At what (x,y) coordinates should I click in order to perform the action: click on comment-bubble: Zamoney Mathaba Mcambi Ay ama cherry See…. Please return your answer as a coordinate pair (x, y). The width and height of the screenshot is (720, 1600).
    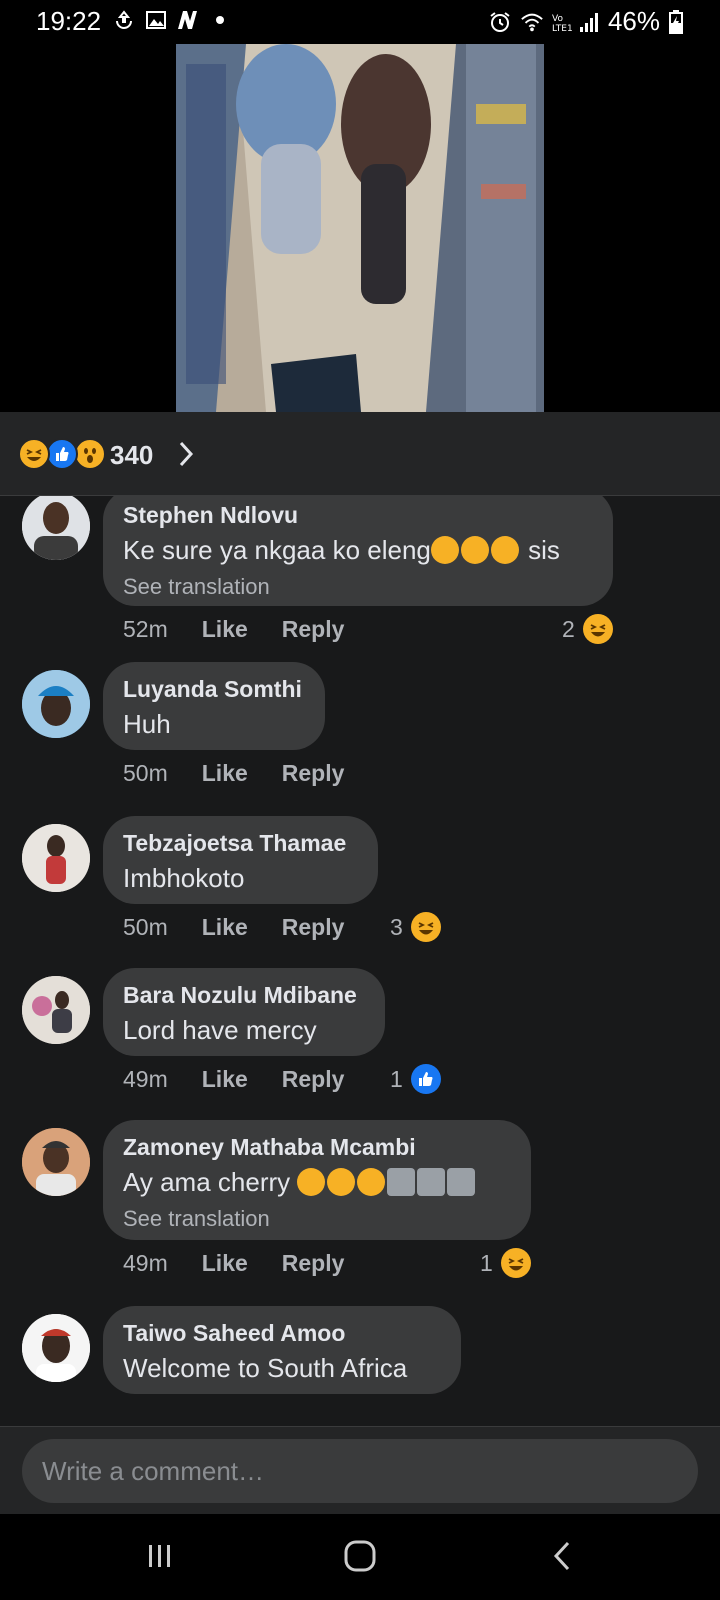
    Looking at the image, I should click on (317, 1180).